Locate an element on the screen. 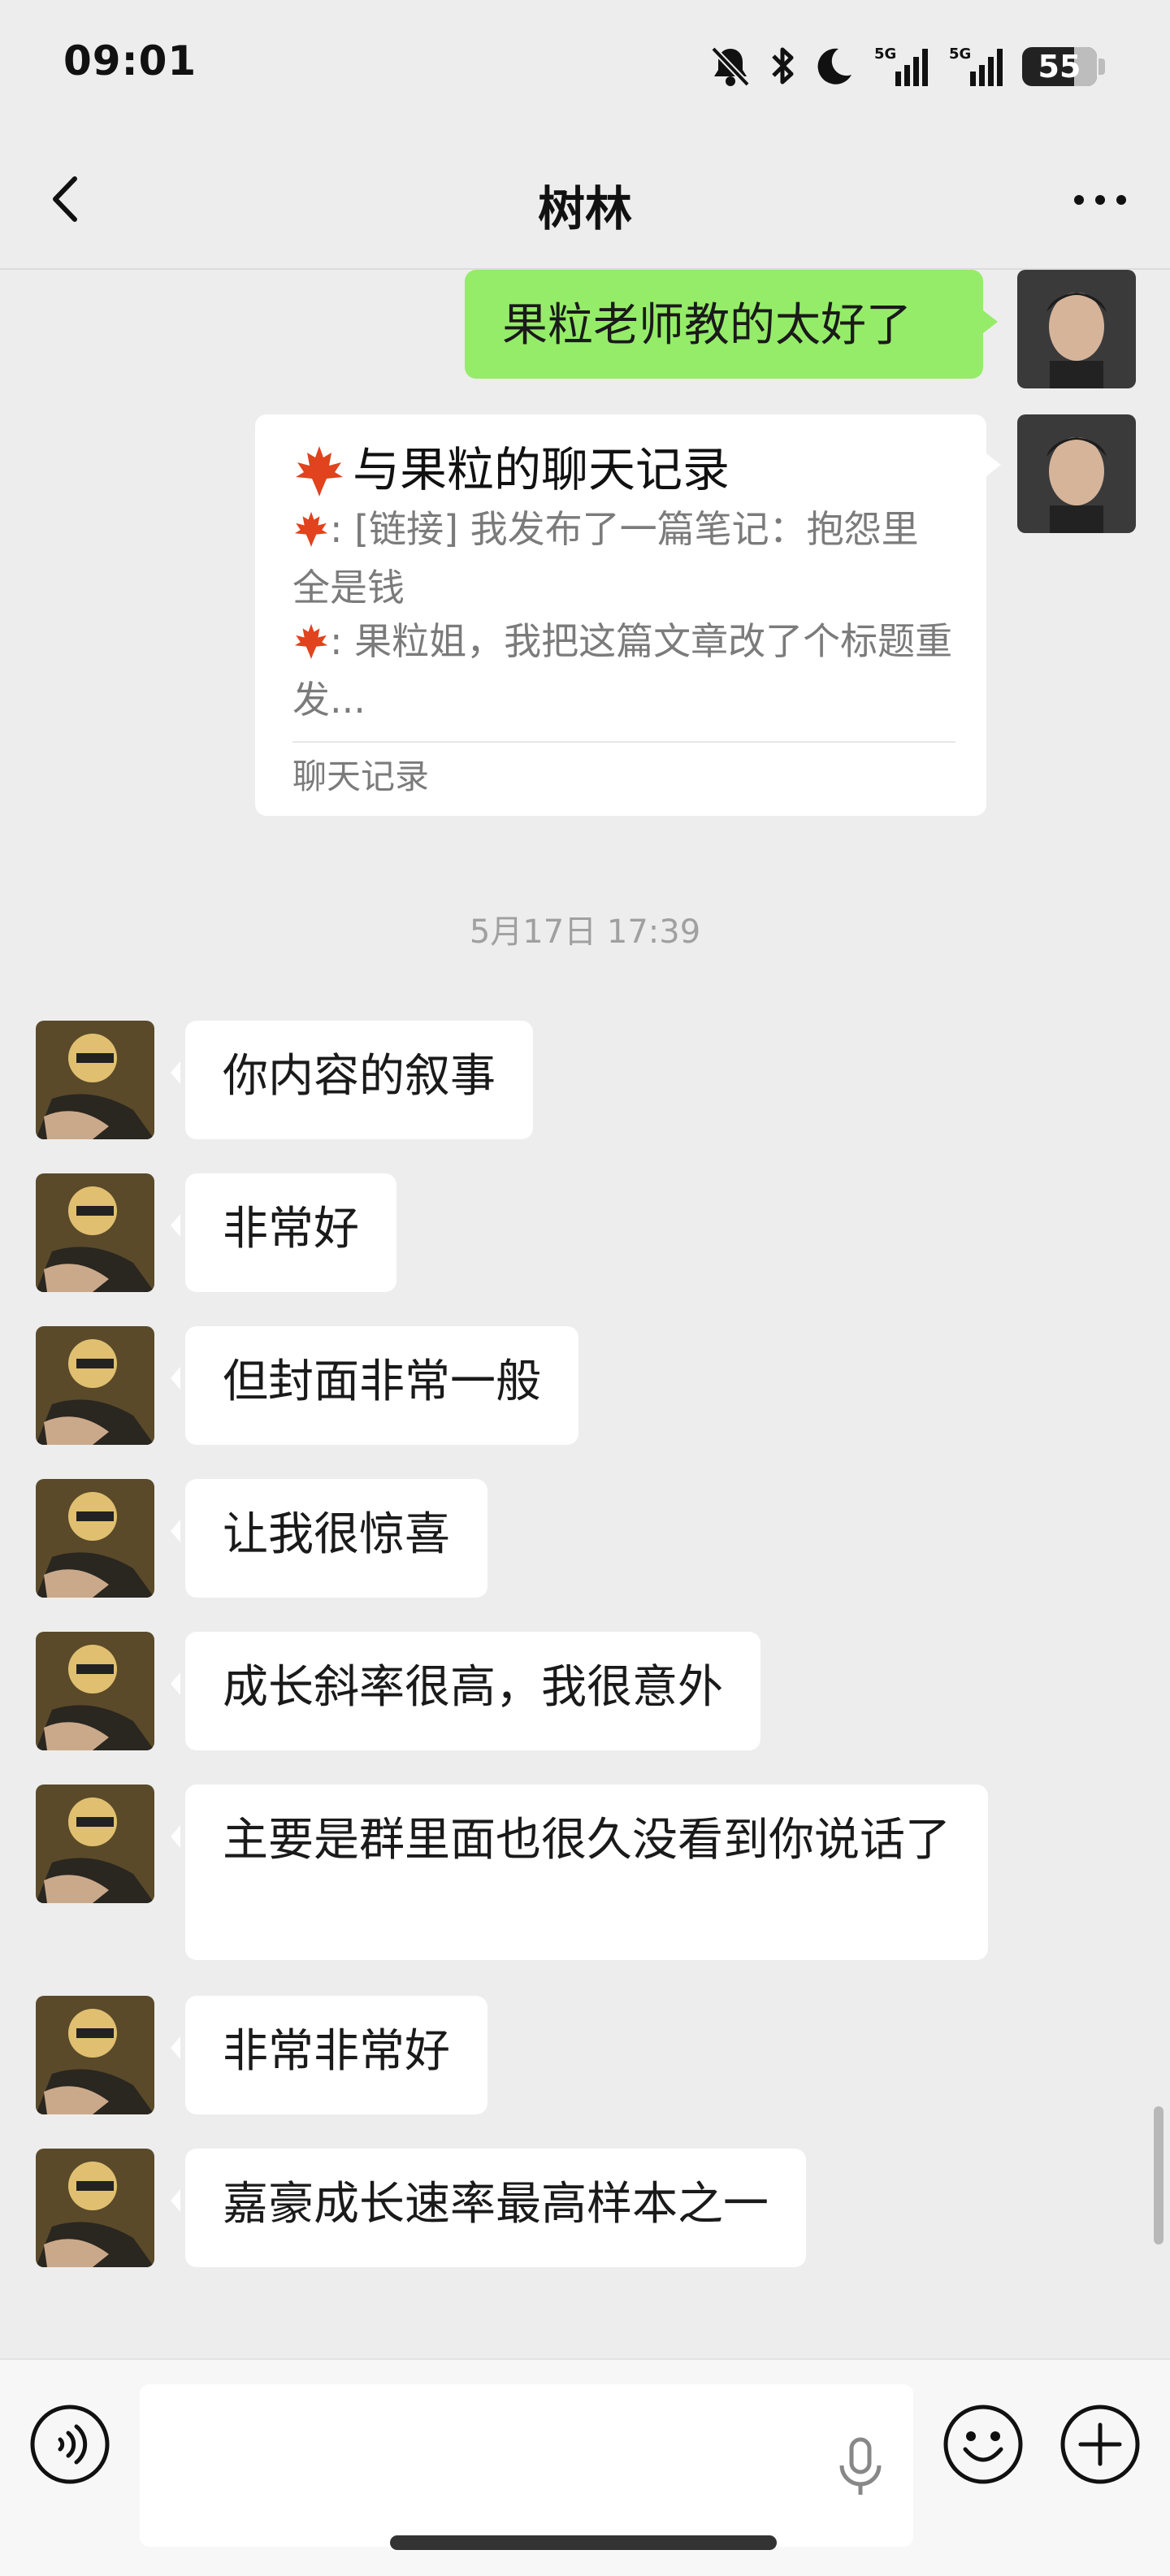  message-bubble-incoming: 主要是群里面也很久没看到你说话了 is located at coordinates (579, 1872).